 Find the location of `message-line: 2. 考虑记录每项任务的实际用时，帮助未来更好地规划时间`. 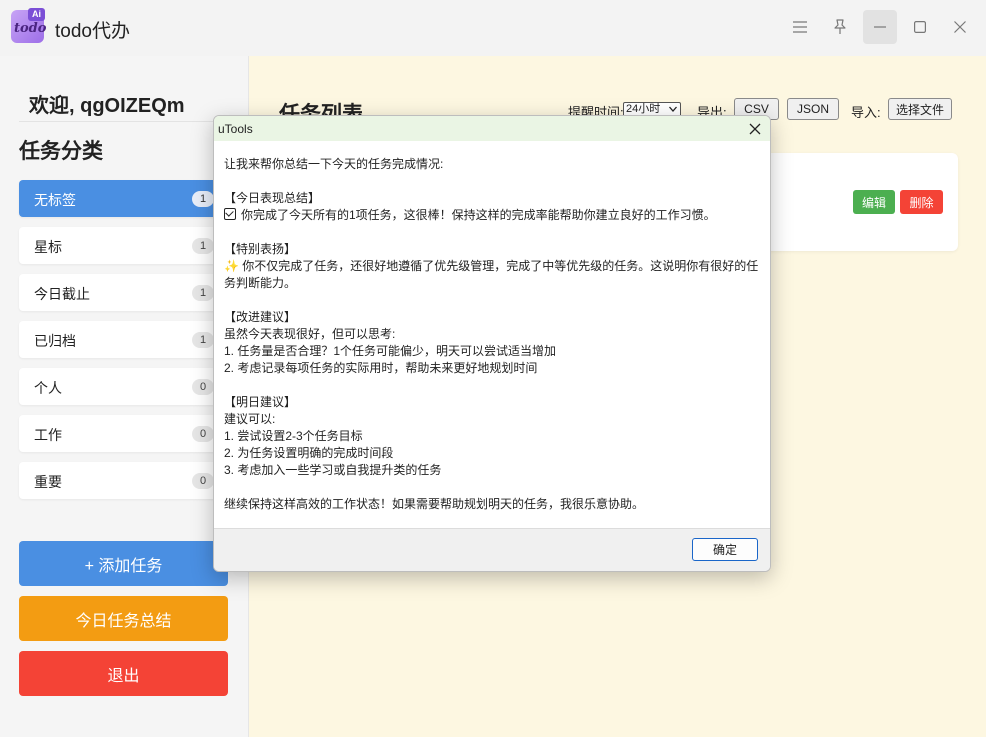

message-line: 2. 考虑记录每项任务的实际用时，帮助未来更好地规划时间 is located at coordinates (381, 368).